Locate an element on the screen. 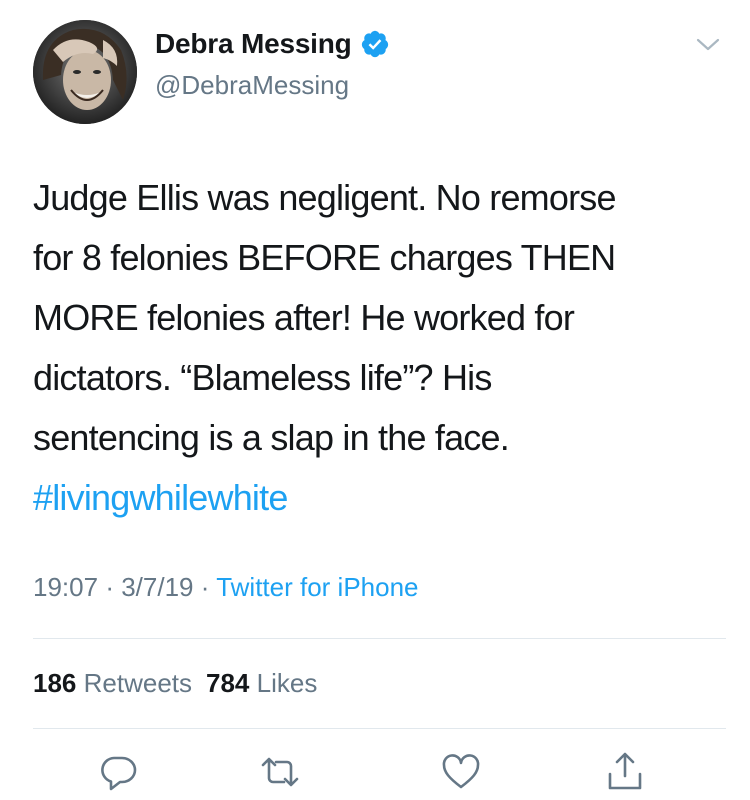 This screenshot has height=800, width=750. retweets-label: Retweets is located at coordinates (138, 683).